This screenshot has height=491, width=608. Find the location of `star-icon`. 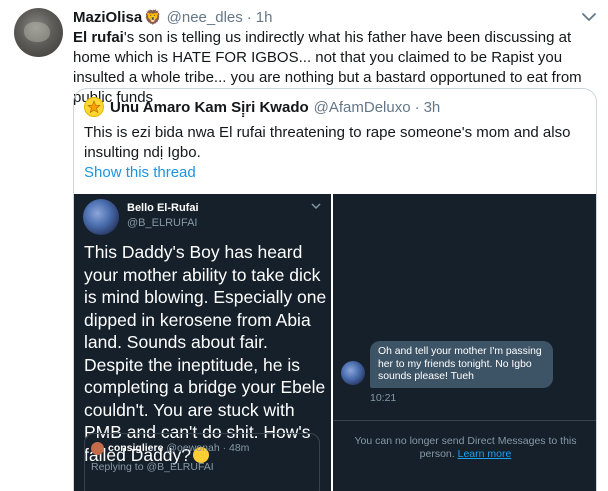

star-icon is located at coordinates (94, 107).